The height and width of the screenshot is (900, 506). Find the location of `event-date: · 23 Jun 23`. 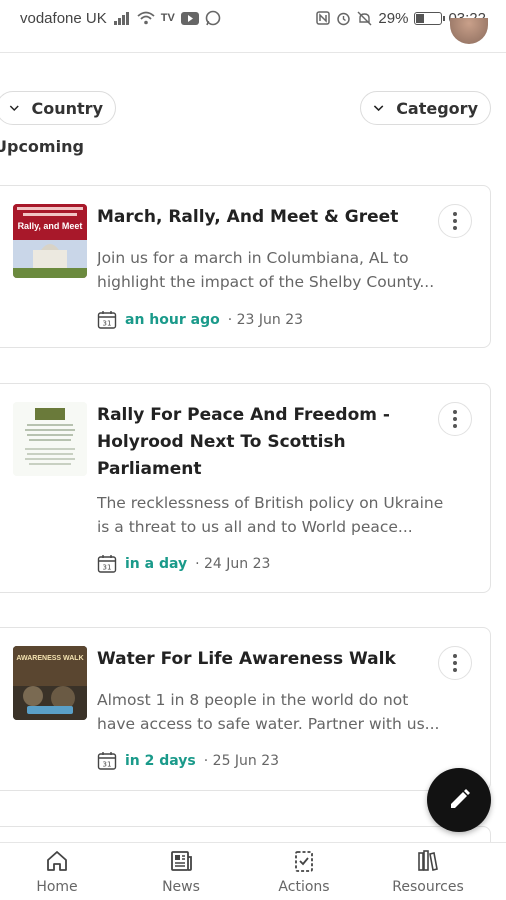

event-date: · 23 Jun 23 is located at coordinates (265, 320).